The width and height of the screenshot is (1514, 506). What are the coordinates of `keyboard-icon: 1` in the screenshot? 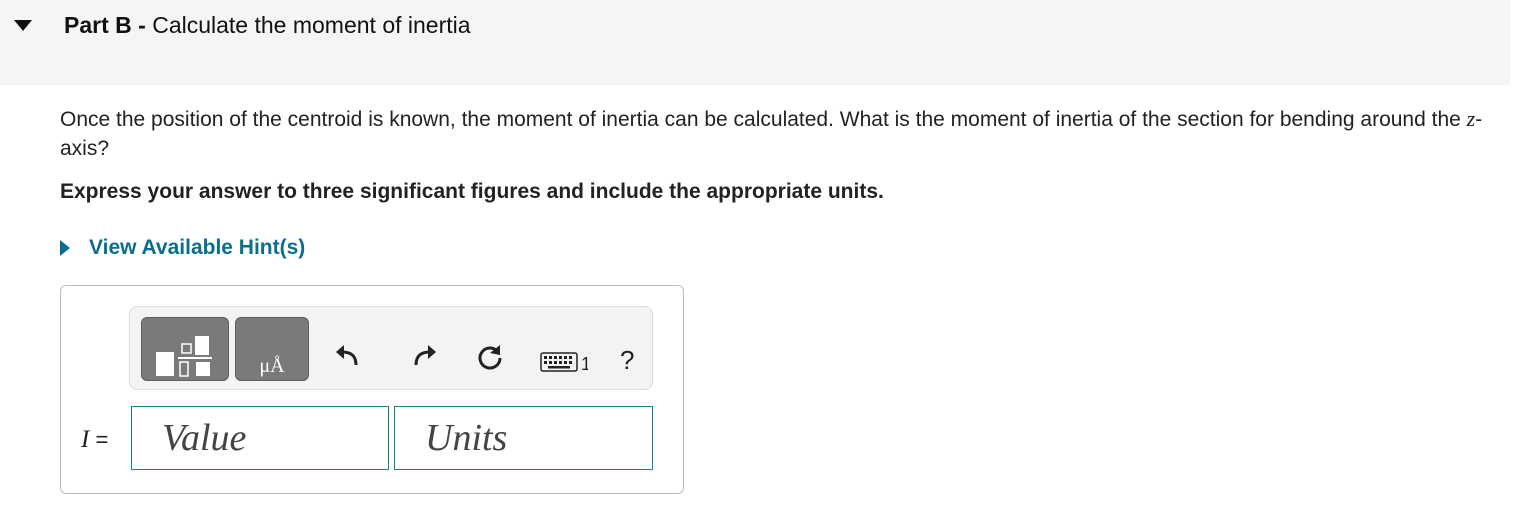 It's located at (564, 362).